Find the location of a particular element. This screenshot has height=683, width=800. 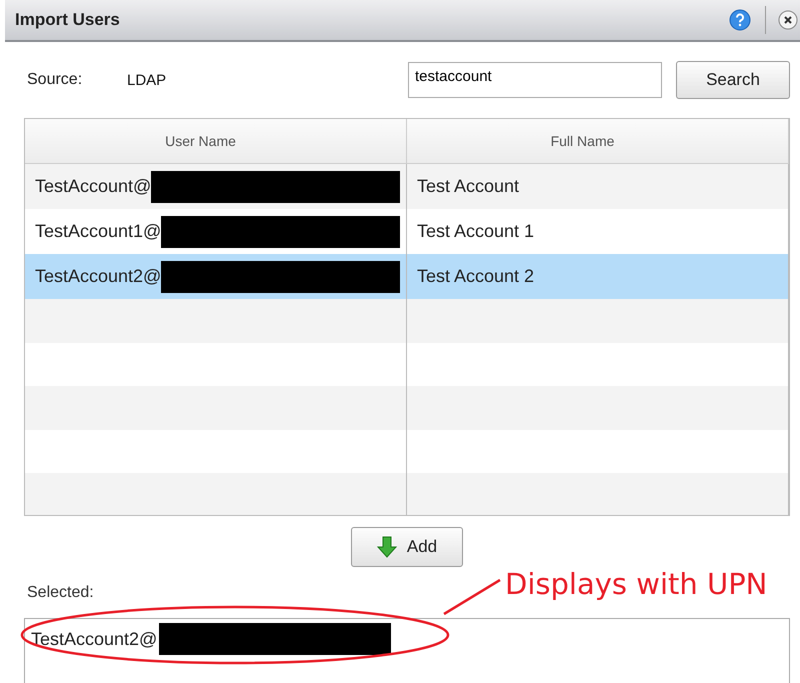

window-title: Import Users is located at coordinates (68, 20).